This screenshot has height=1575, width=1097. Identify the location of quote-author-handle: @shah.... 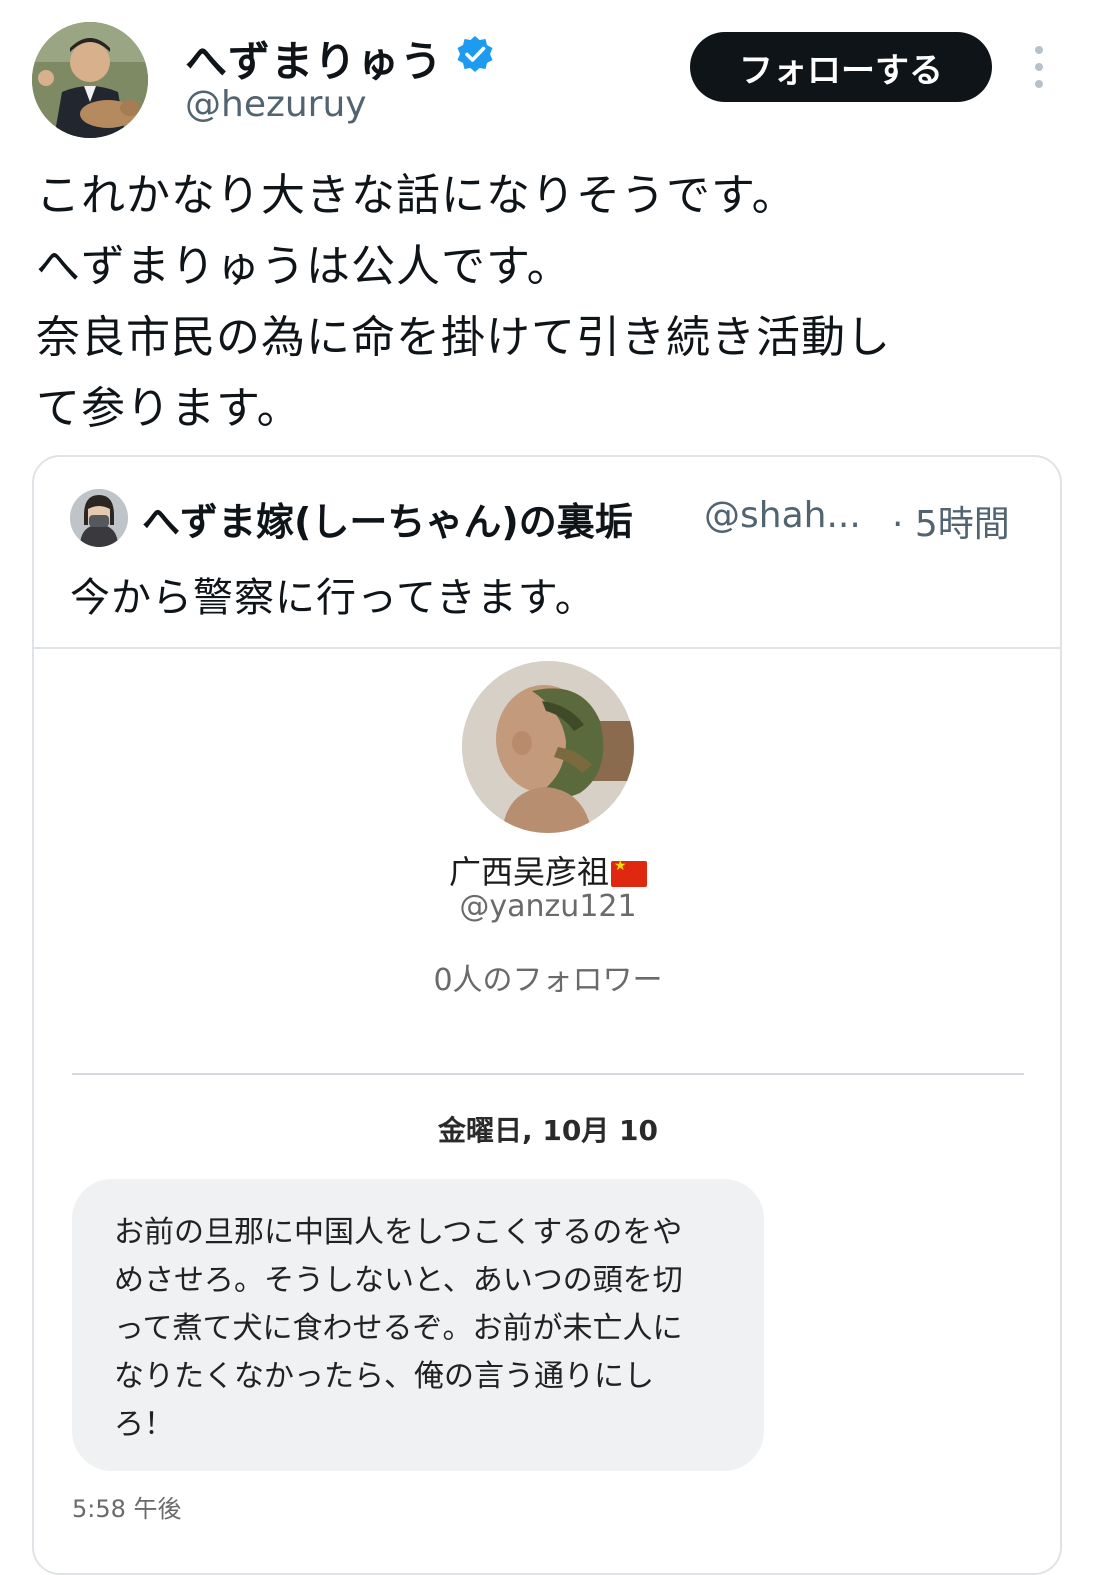
(782, 515).